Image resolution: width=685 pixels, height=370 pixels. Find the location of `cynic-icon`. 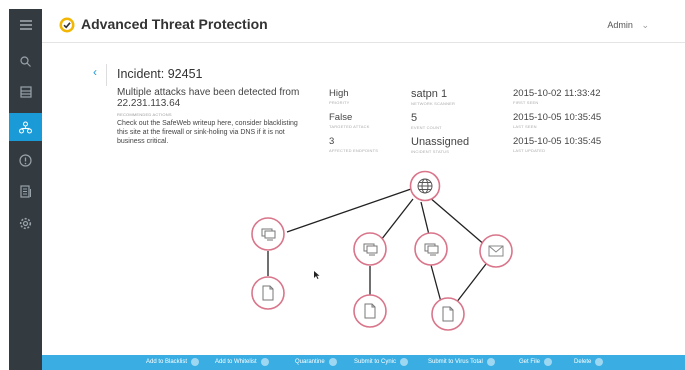

cynic-icon is located at coordinates (404, 362).